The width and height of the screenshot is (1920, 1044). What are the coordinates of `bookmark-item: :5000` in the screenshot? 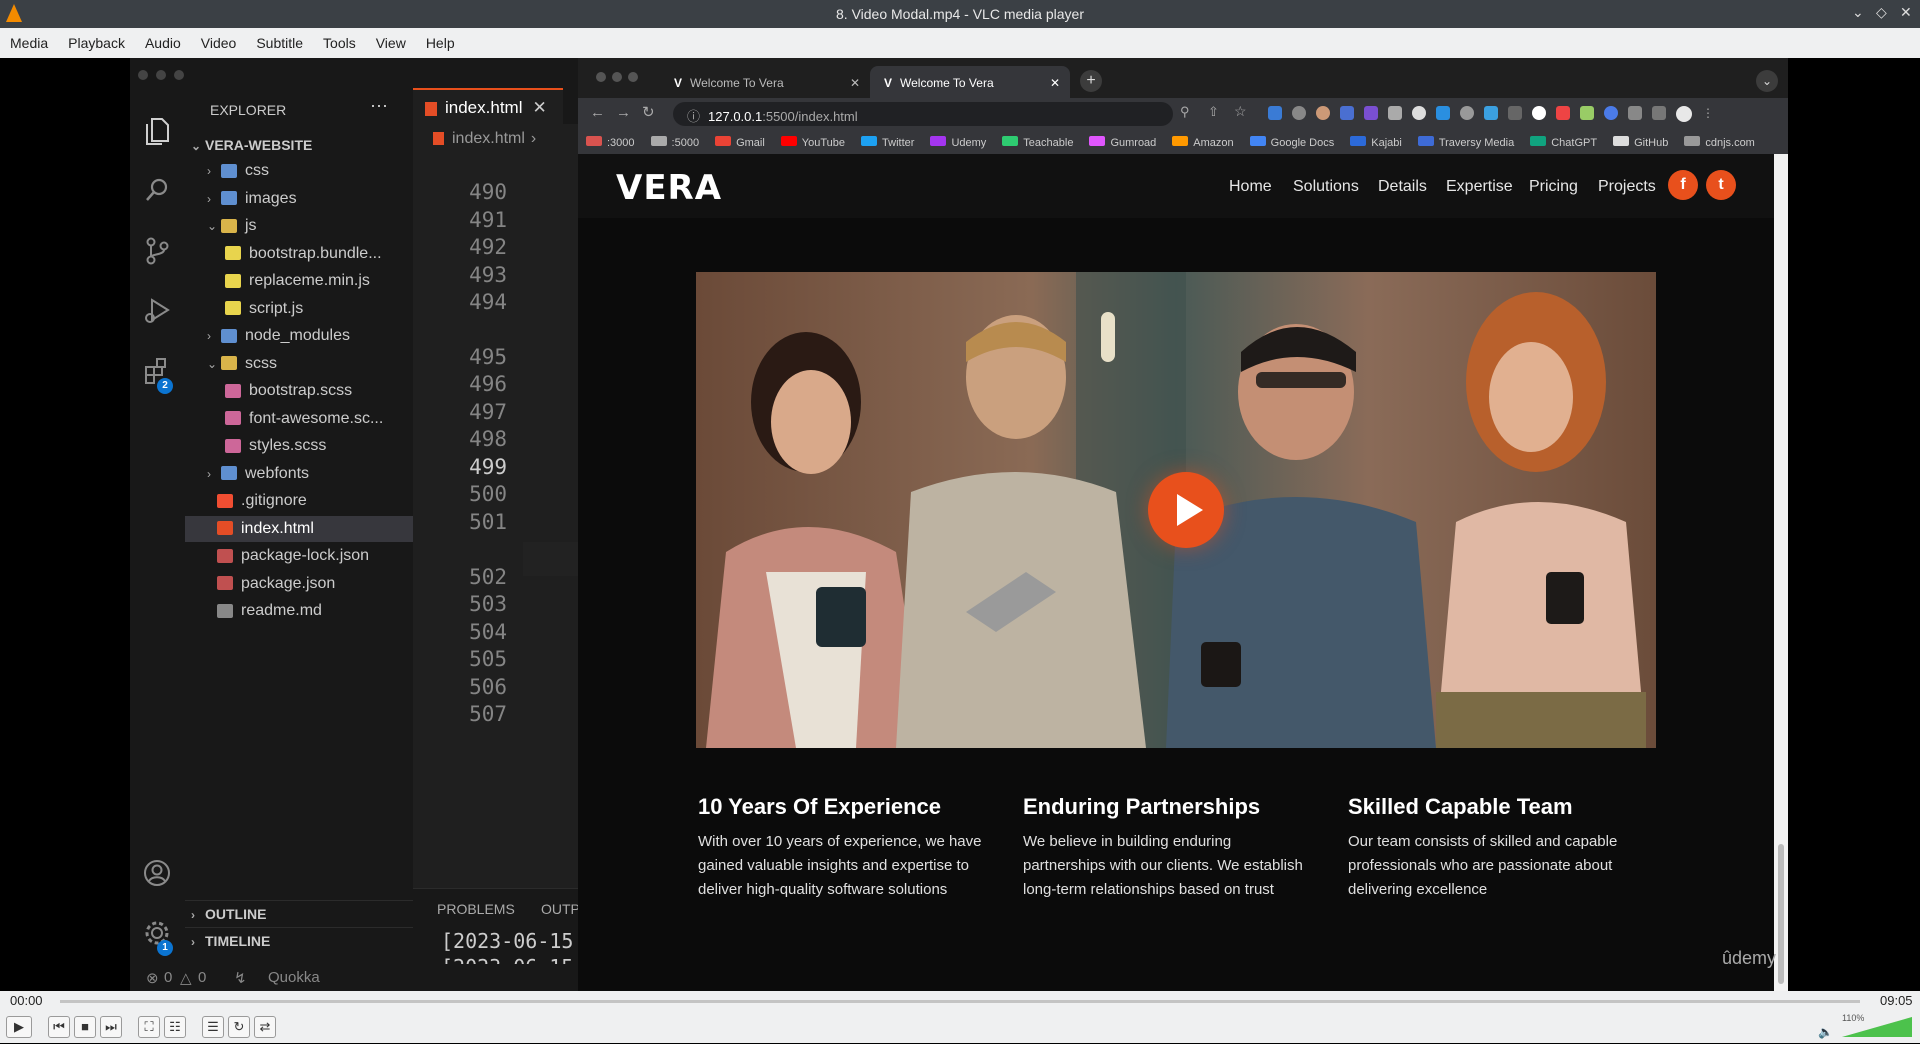 It's located at (675, 142).